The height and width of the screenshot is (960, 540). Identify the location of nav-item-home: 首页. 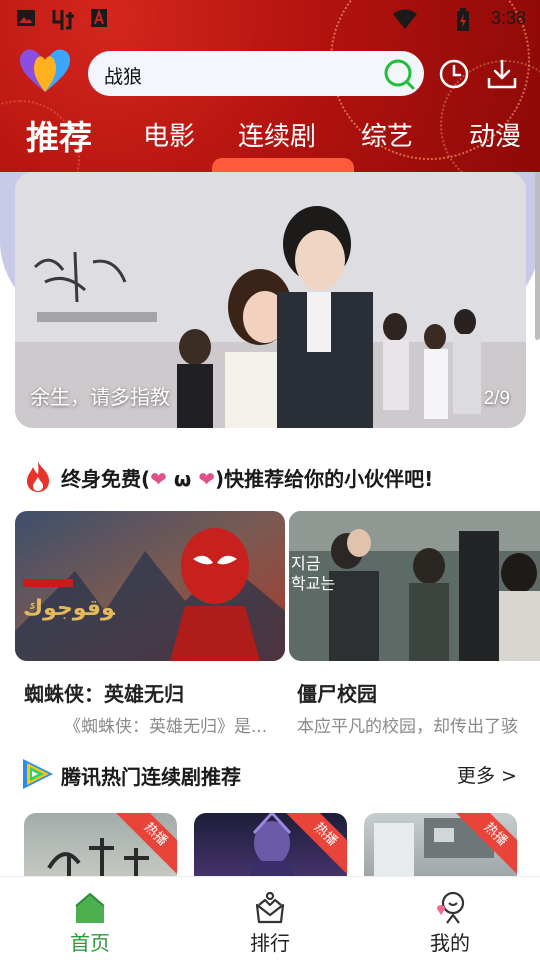
(90, 918).